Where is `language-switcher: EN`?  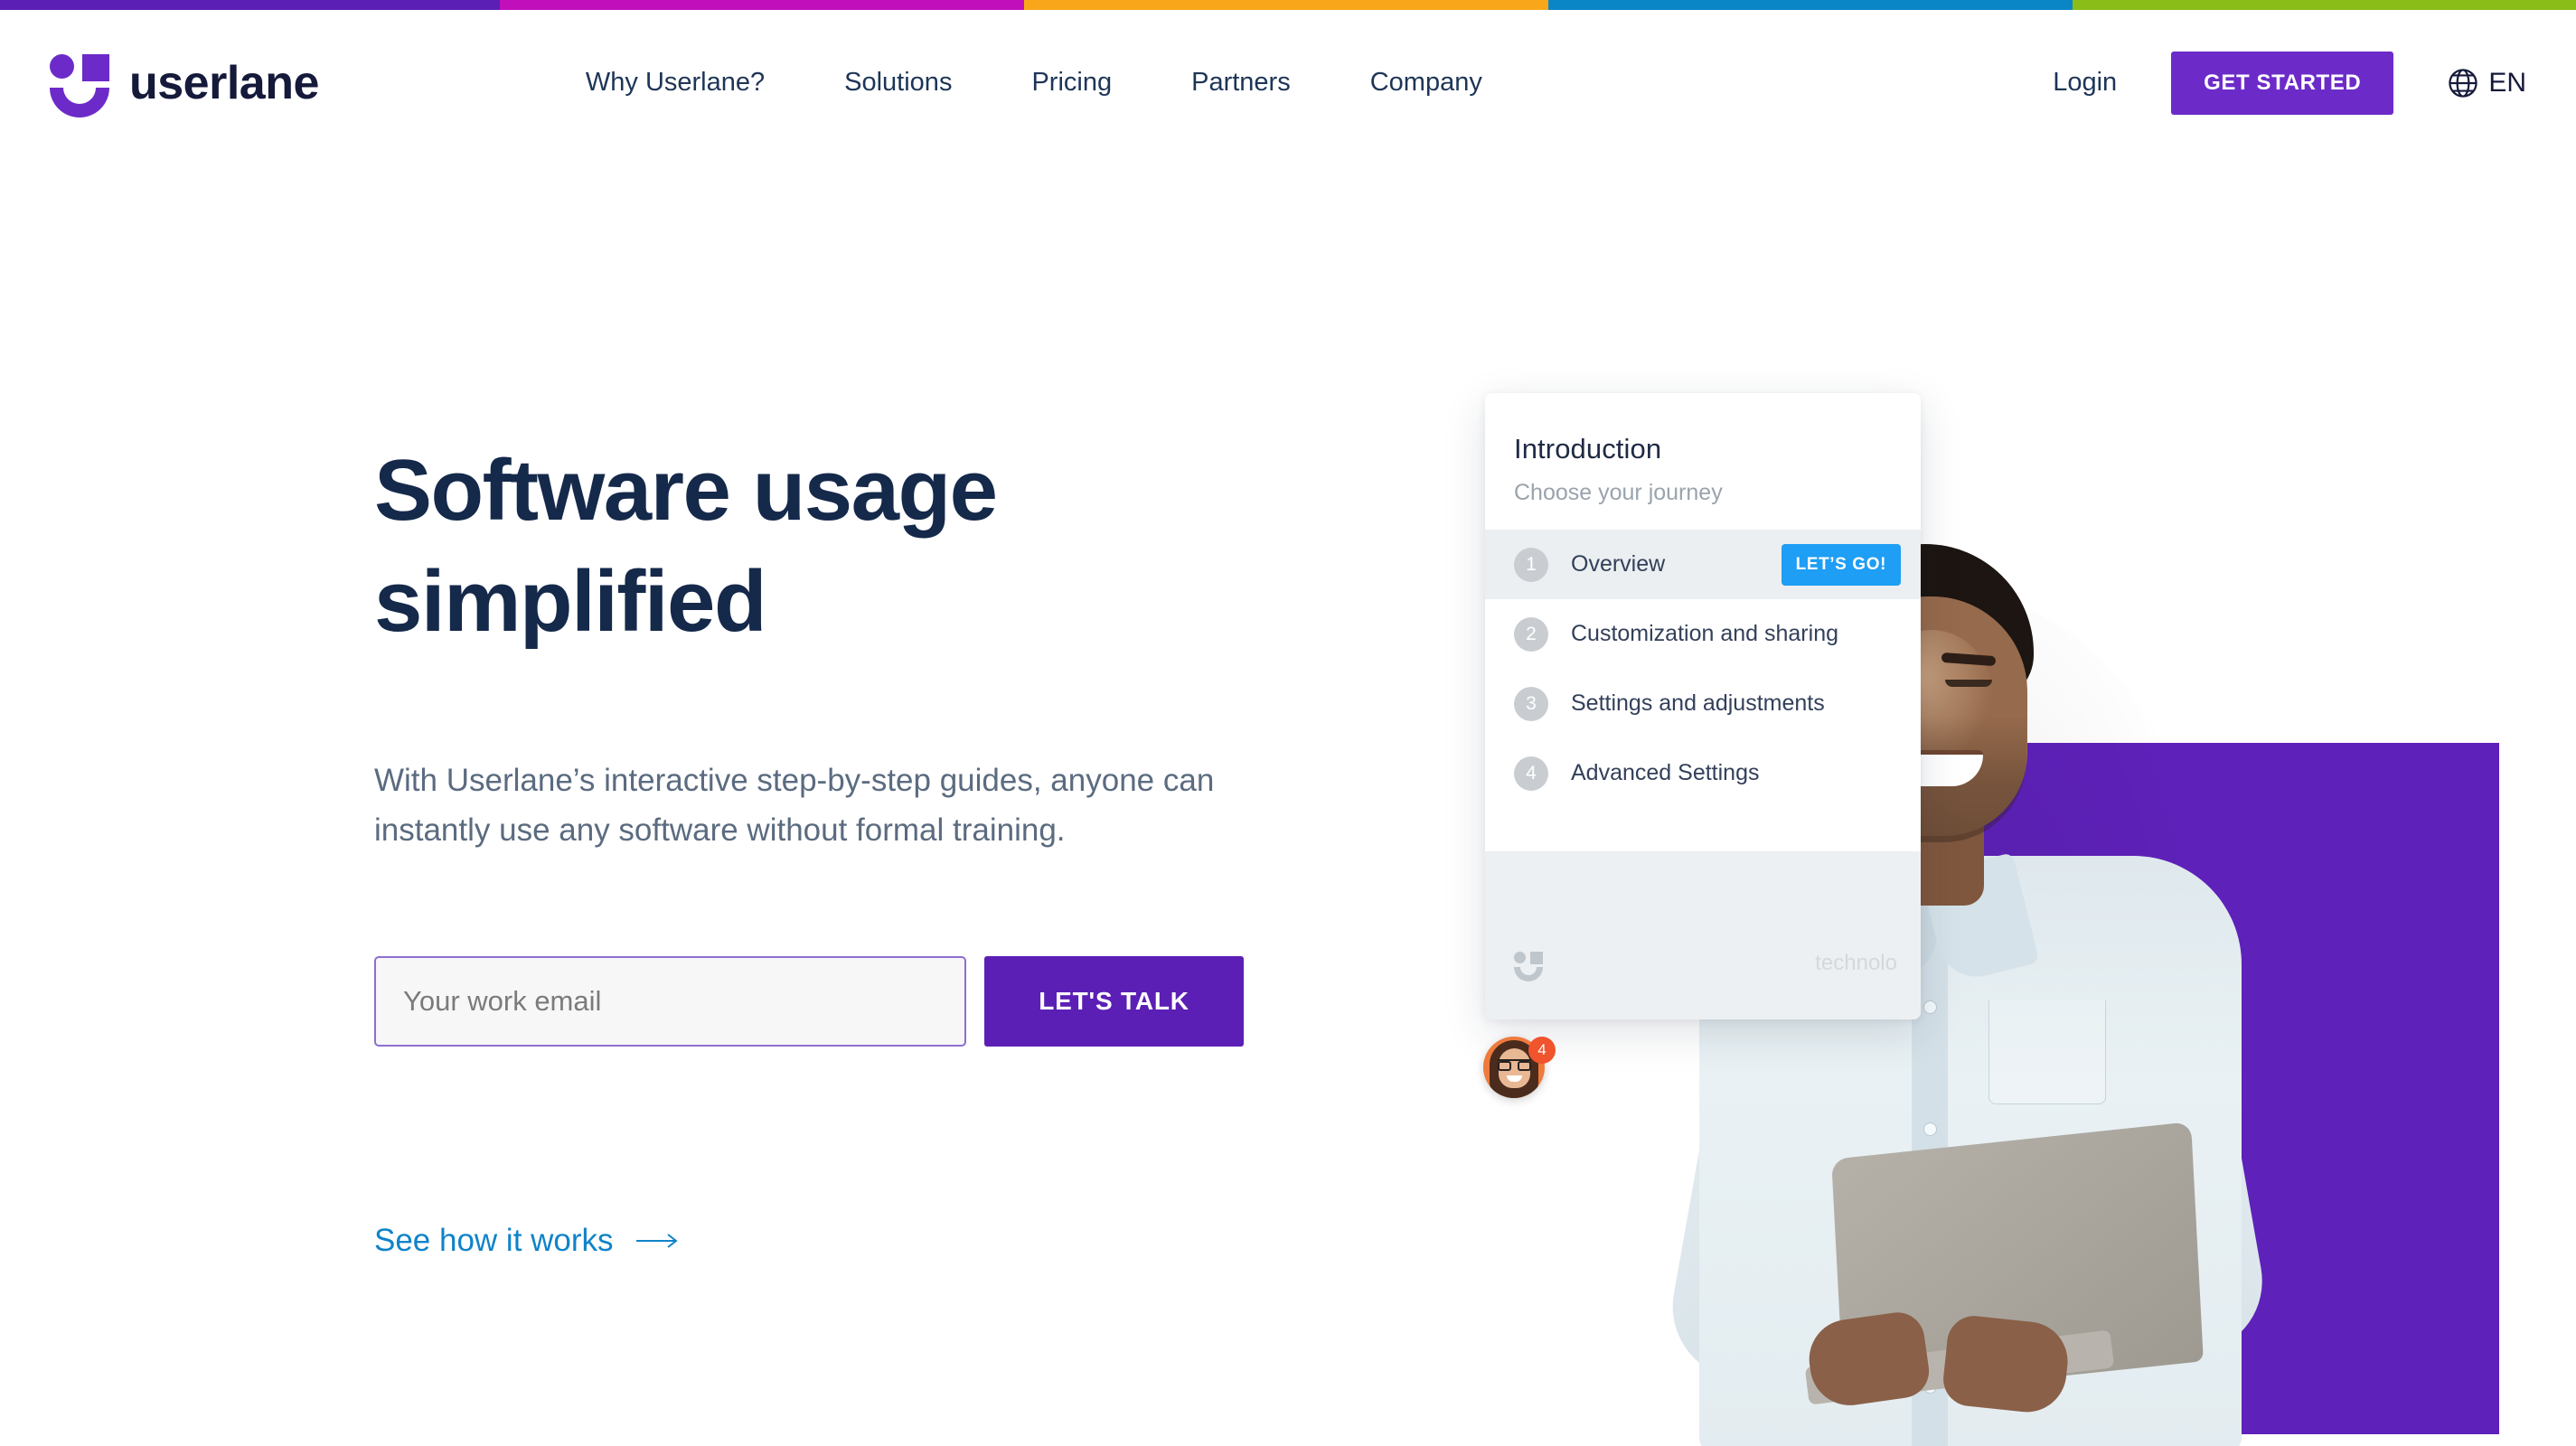 language-switcher: EN is located at coordinates (2486, 83).